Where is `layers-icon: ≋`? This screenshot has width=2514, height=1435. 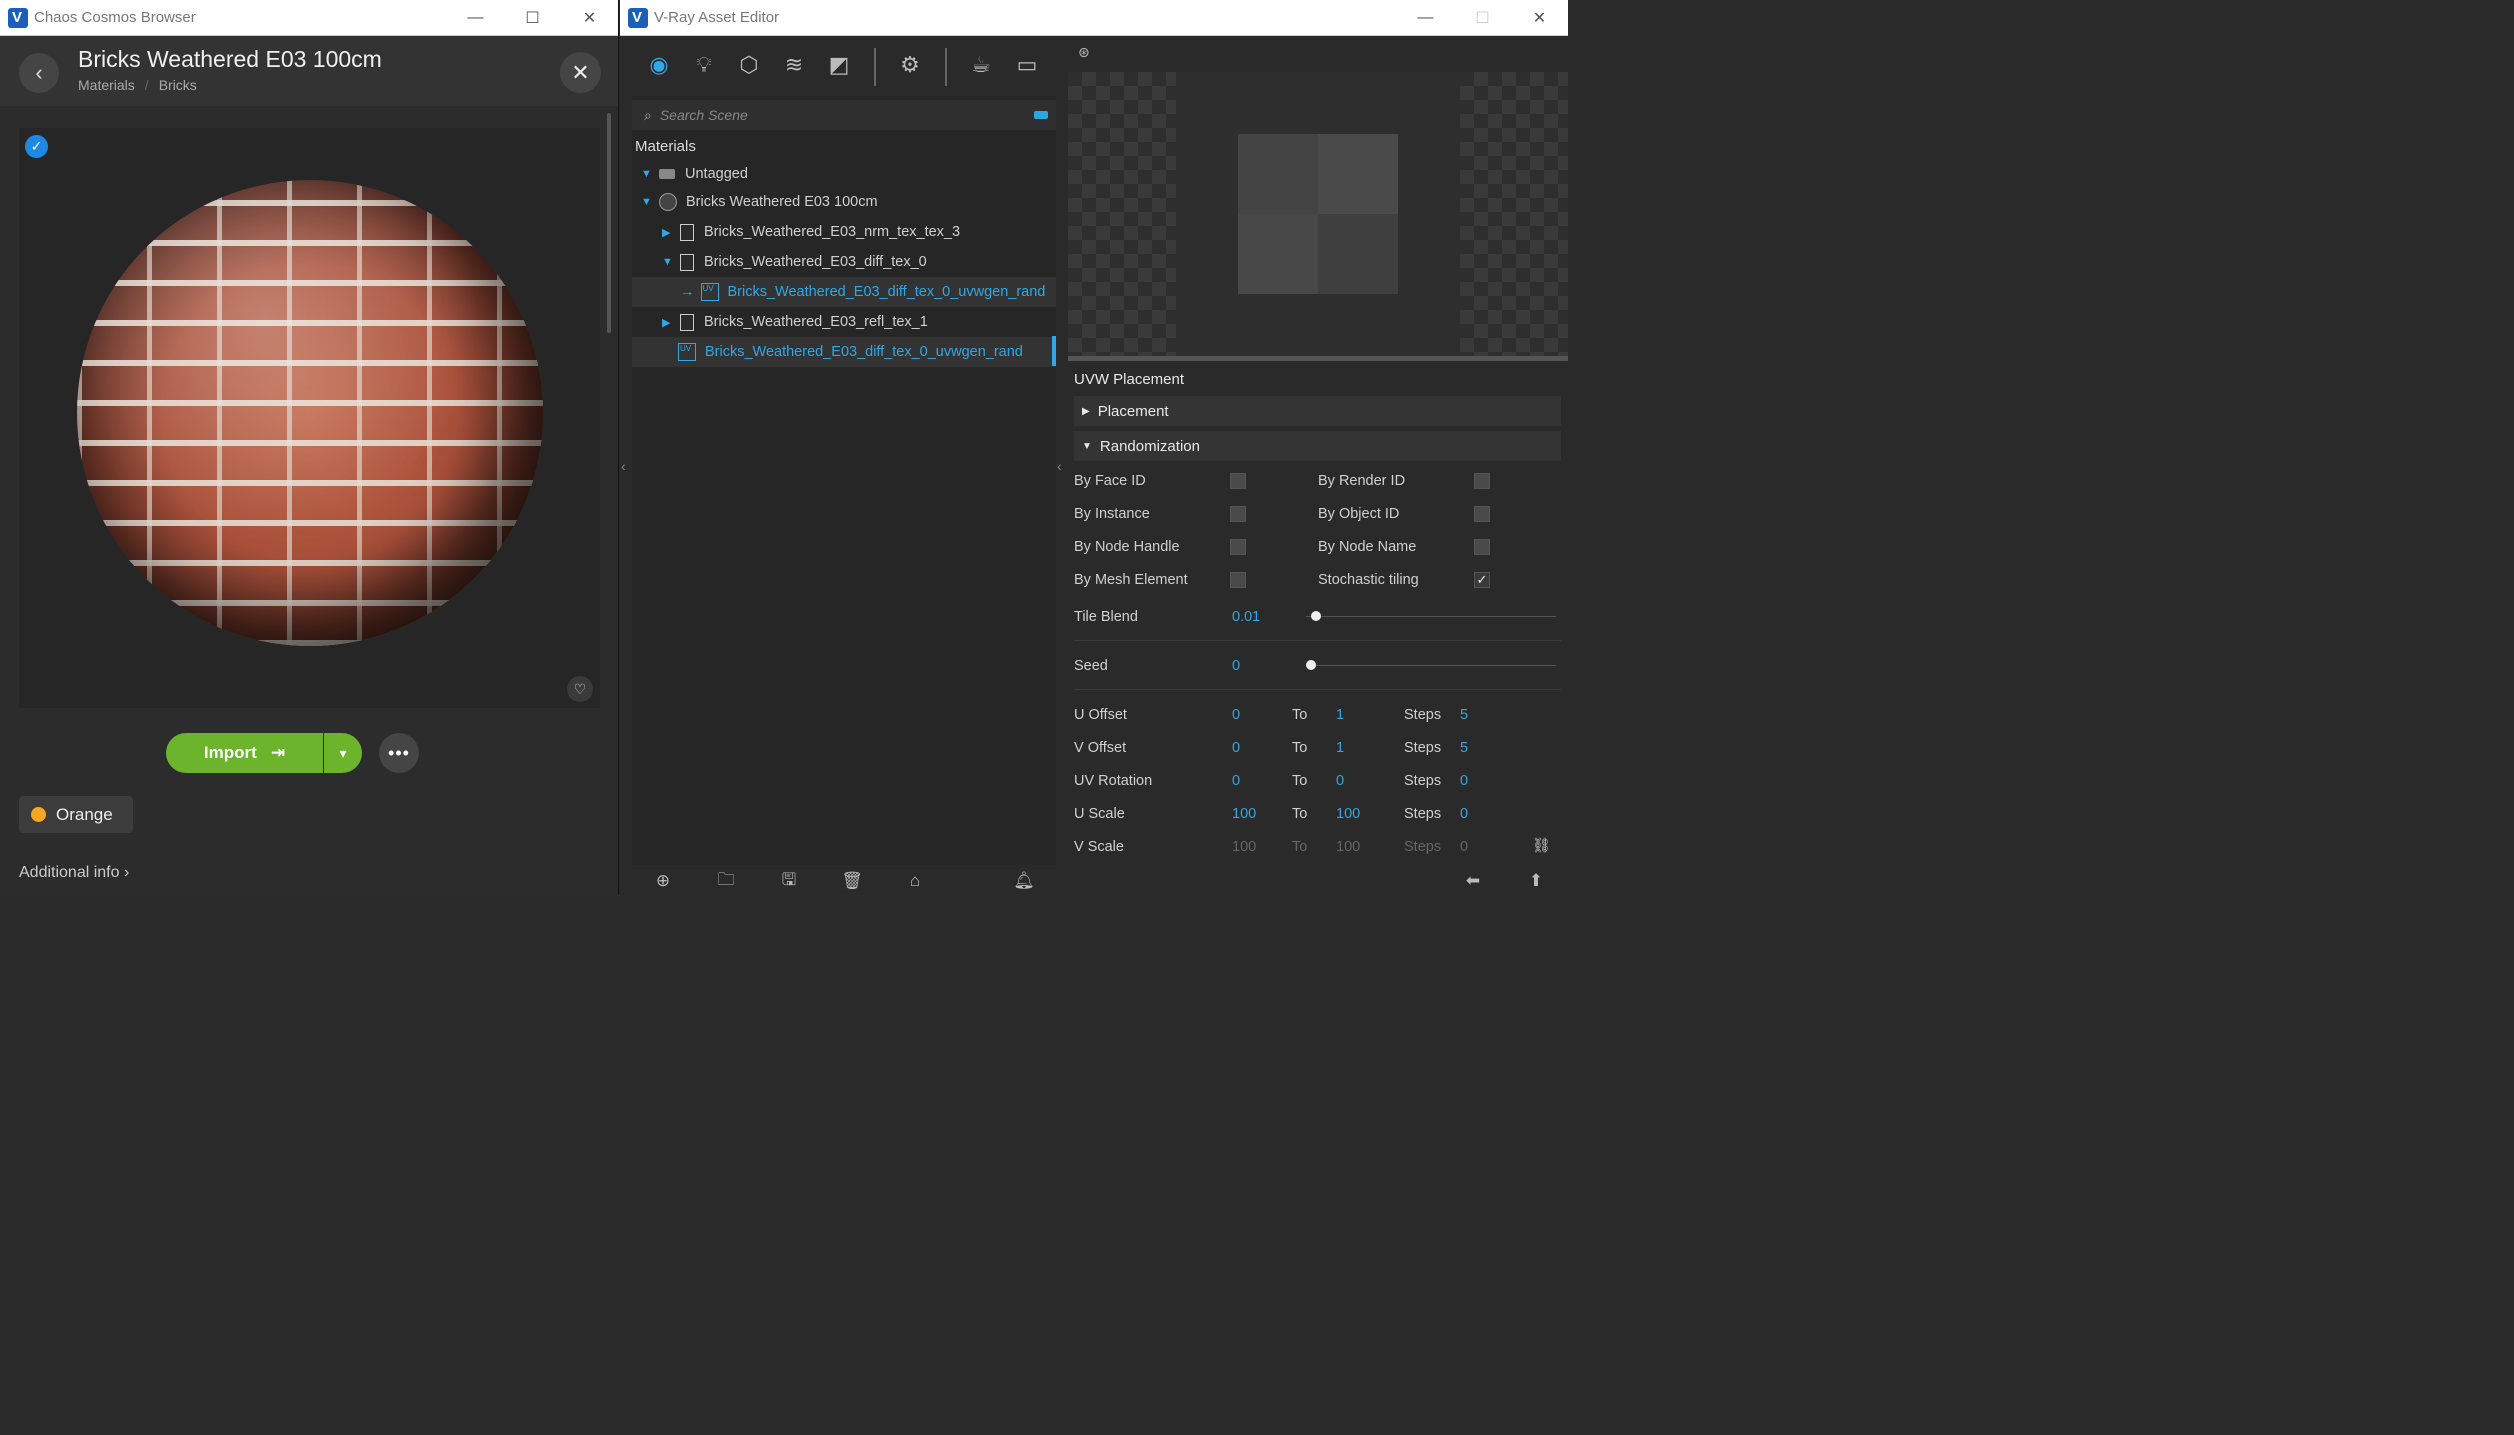
layers-icon: ≋ is located at coordinates (794, 65).